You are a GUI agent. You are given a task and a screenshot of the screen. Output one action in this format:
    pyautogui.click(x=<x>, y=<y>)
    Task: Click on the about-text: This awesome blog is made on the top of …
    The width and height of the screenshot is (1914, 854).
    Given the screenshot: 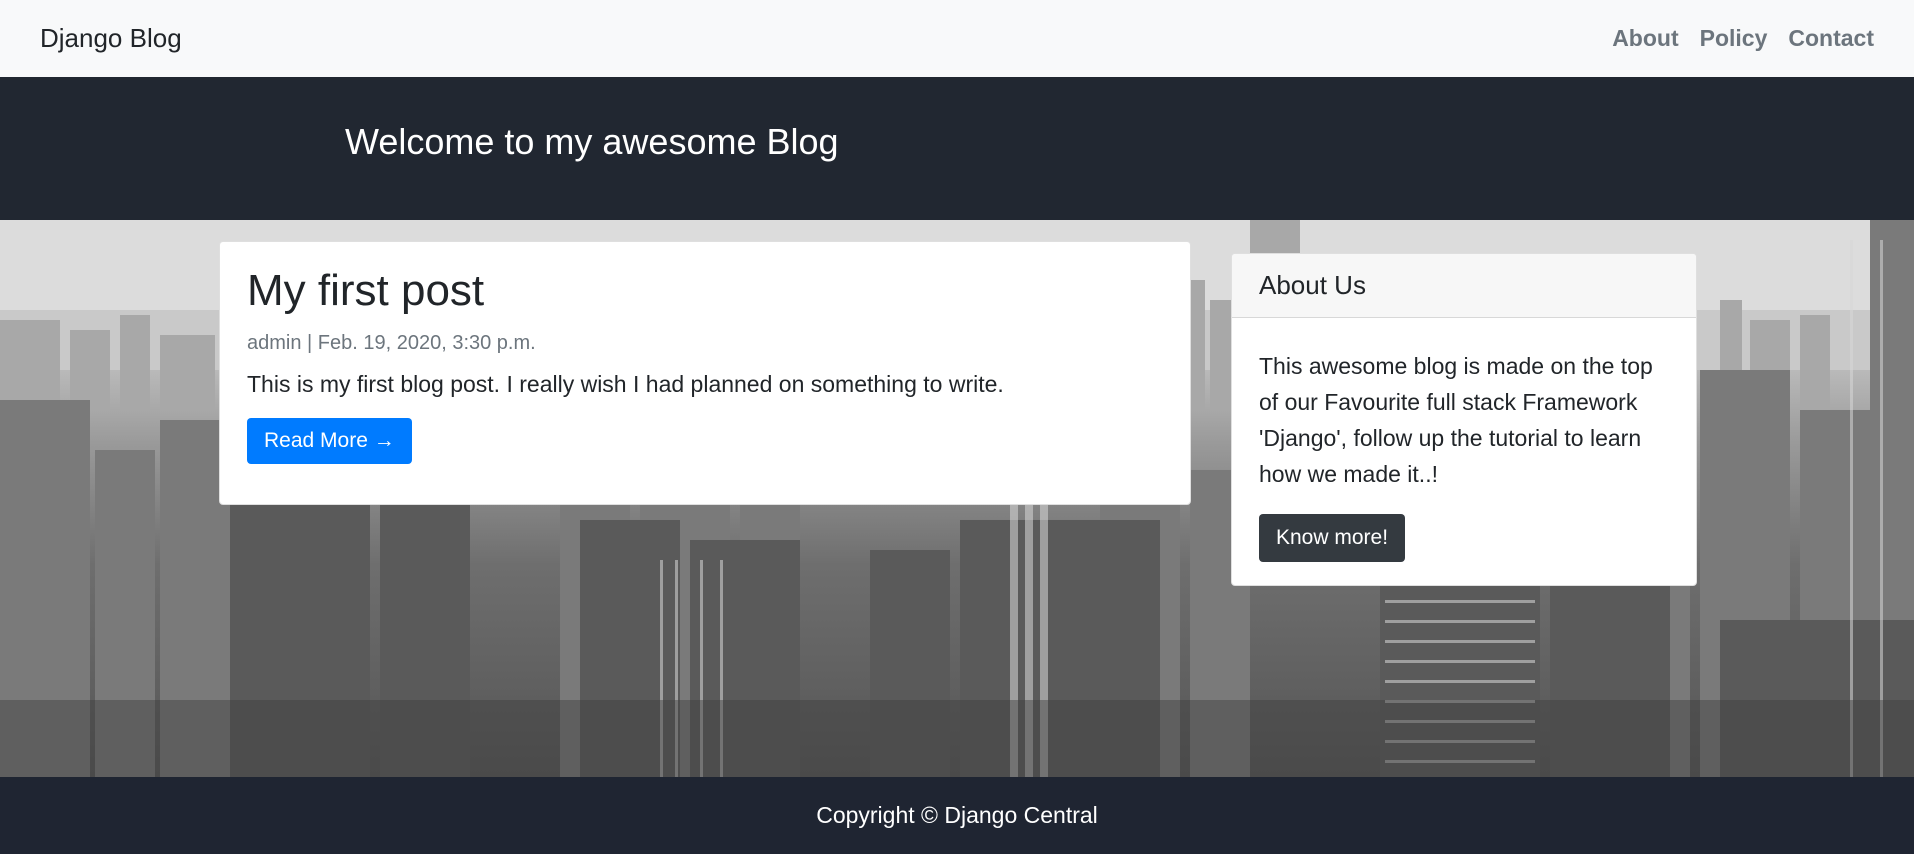 What is the action you would take?
    pyautogui.click(x=1456, y=420)
    